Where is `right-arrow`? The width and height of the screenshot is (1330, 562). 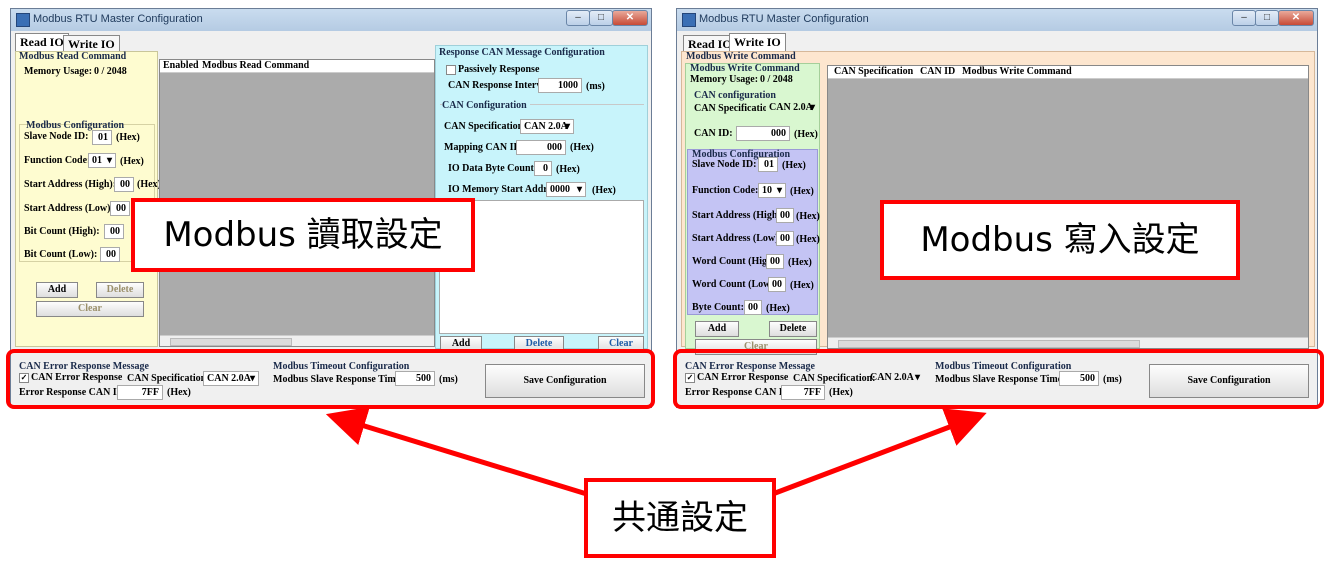
right-arrow is located at coordinates (878, 453).